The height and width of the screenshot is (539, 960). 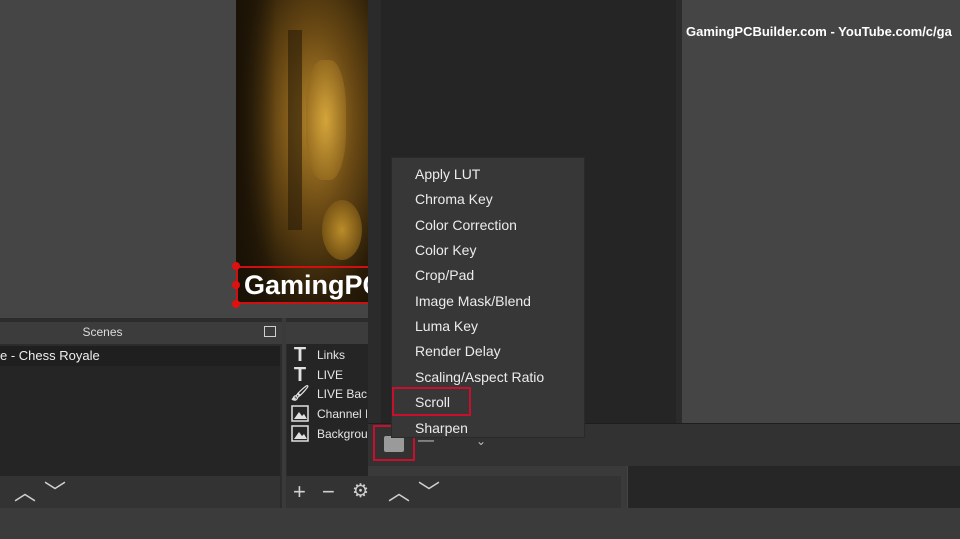 I want to click on menu-item-scaling-aspect-ratio: Scaling/Aspect Ratio, so click(x=479, y=377).